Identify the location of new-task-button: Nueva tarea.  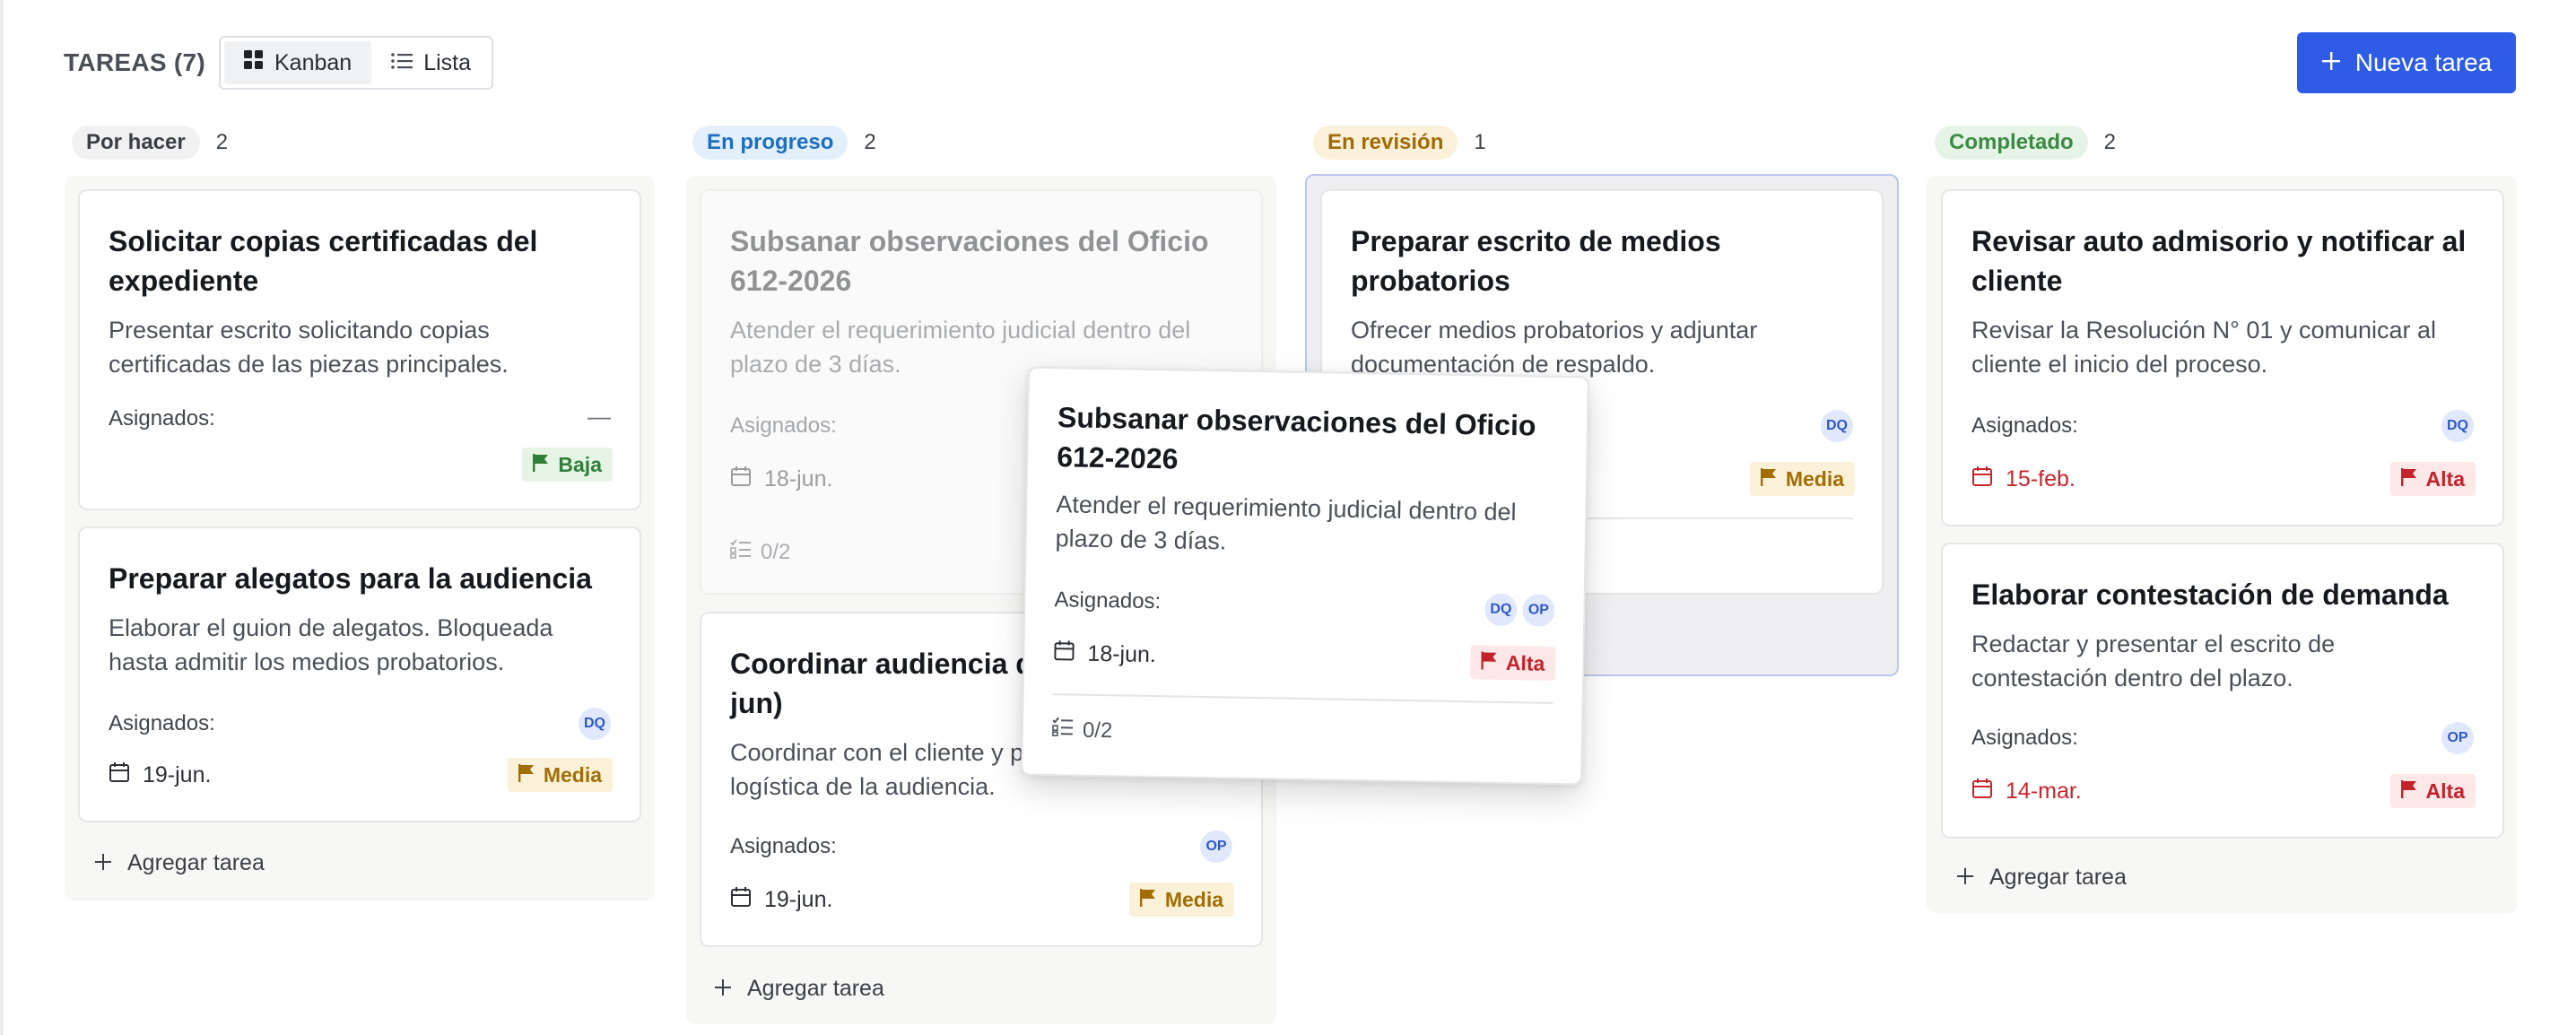
(2406, 62).